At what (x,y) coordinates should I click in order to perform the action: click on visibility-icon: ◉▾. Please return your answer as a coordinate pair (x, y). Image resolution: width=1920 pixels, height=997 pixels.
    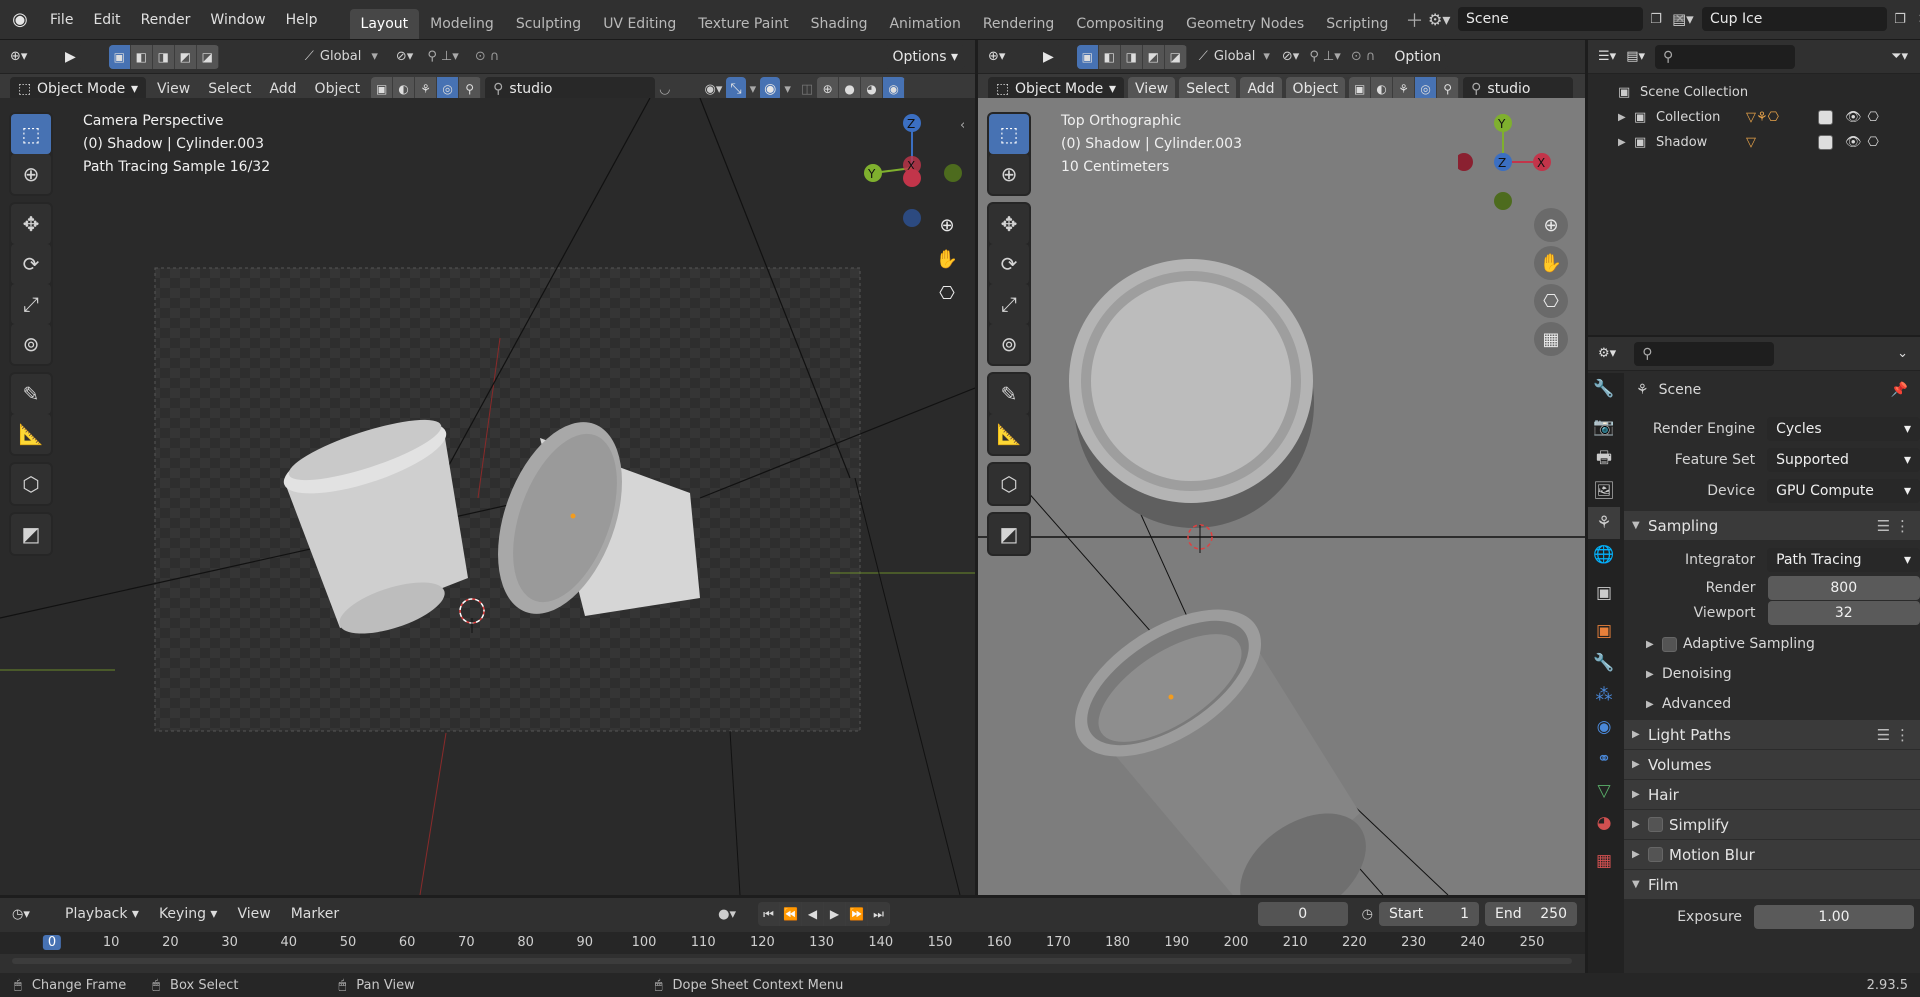
    Looking at the image, I should click on (714, 89).